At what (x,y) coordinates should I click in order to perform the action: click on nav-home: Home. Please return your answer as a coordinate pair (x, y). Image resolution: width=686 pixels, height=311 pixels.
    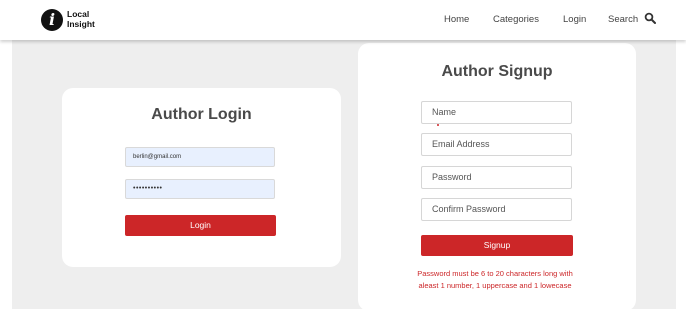
    Looking at the image, I should click on (456, 19).